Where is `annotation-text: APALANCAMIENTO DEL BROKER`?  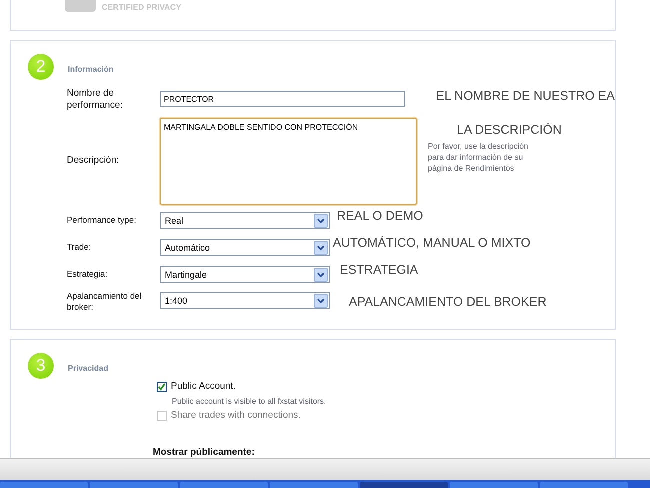 annotation-text: APALANCAMIENTO DEL BROKER is located at coordinates (448, 302).